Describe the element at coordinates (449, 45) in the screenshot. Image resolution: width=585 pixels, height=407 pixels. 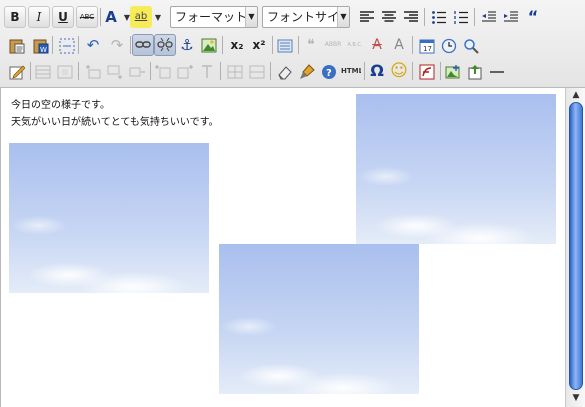
I see `insert-time-button` at that location.